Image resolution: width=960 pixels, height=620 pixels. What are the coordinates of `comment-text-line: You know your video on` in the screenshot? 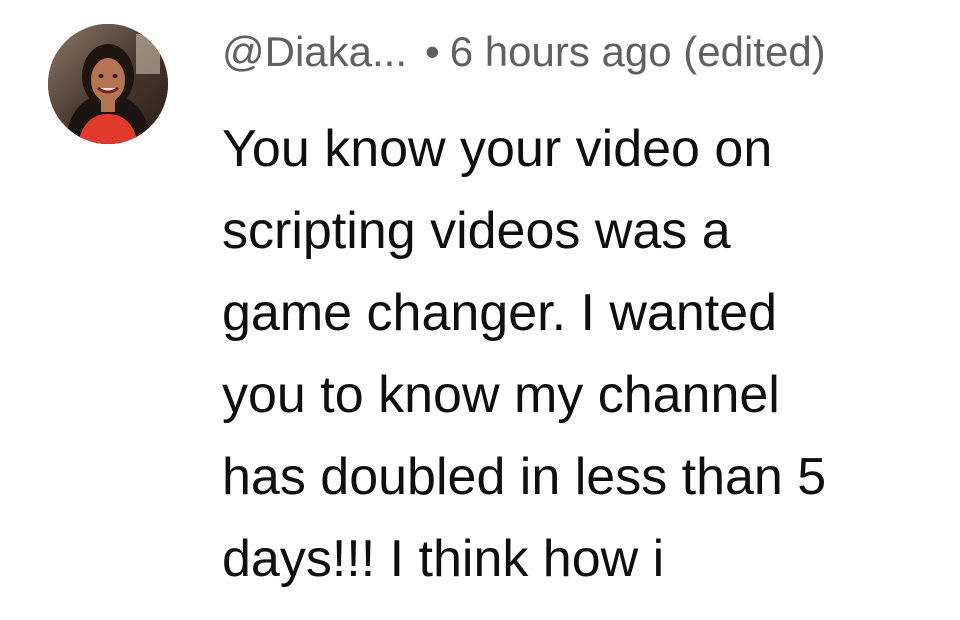 It's located at (497, 149).